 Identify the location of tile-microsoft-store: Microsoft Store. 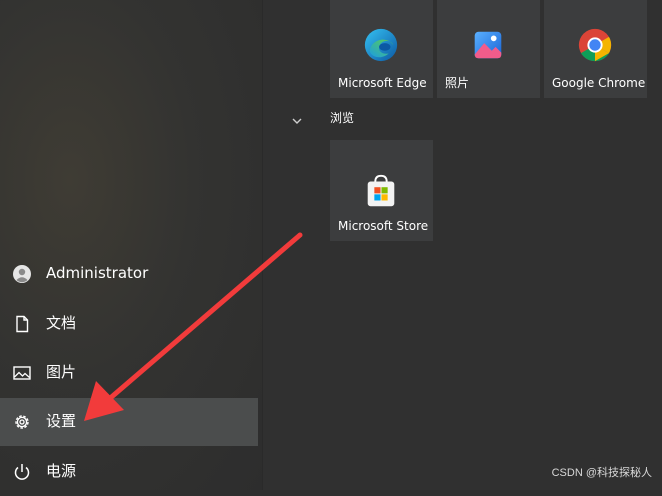
(381, 190).